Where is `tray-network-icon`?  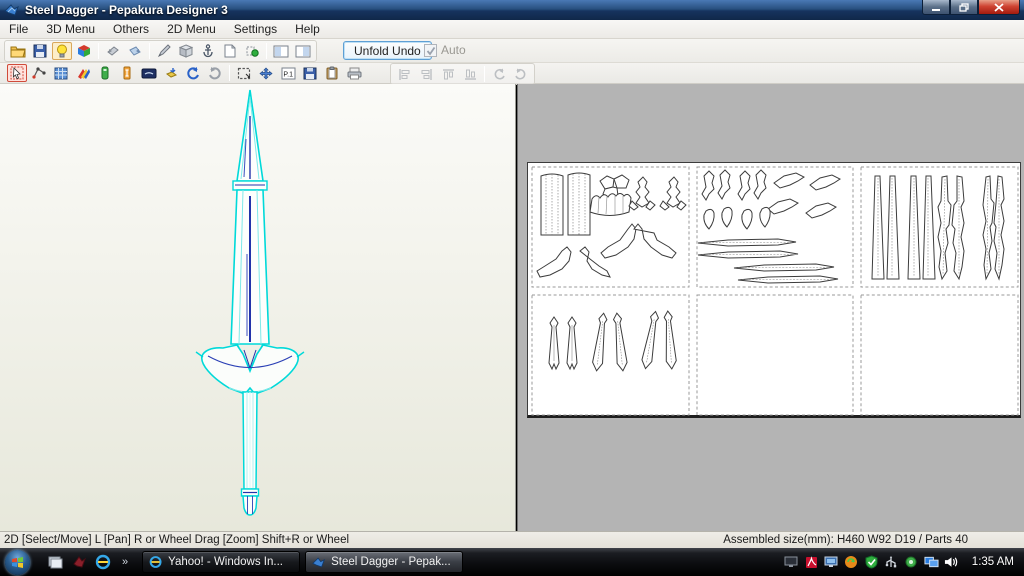 tray-network-icon is located at coordinates (931, 562).